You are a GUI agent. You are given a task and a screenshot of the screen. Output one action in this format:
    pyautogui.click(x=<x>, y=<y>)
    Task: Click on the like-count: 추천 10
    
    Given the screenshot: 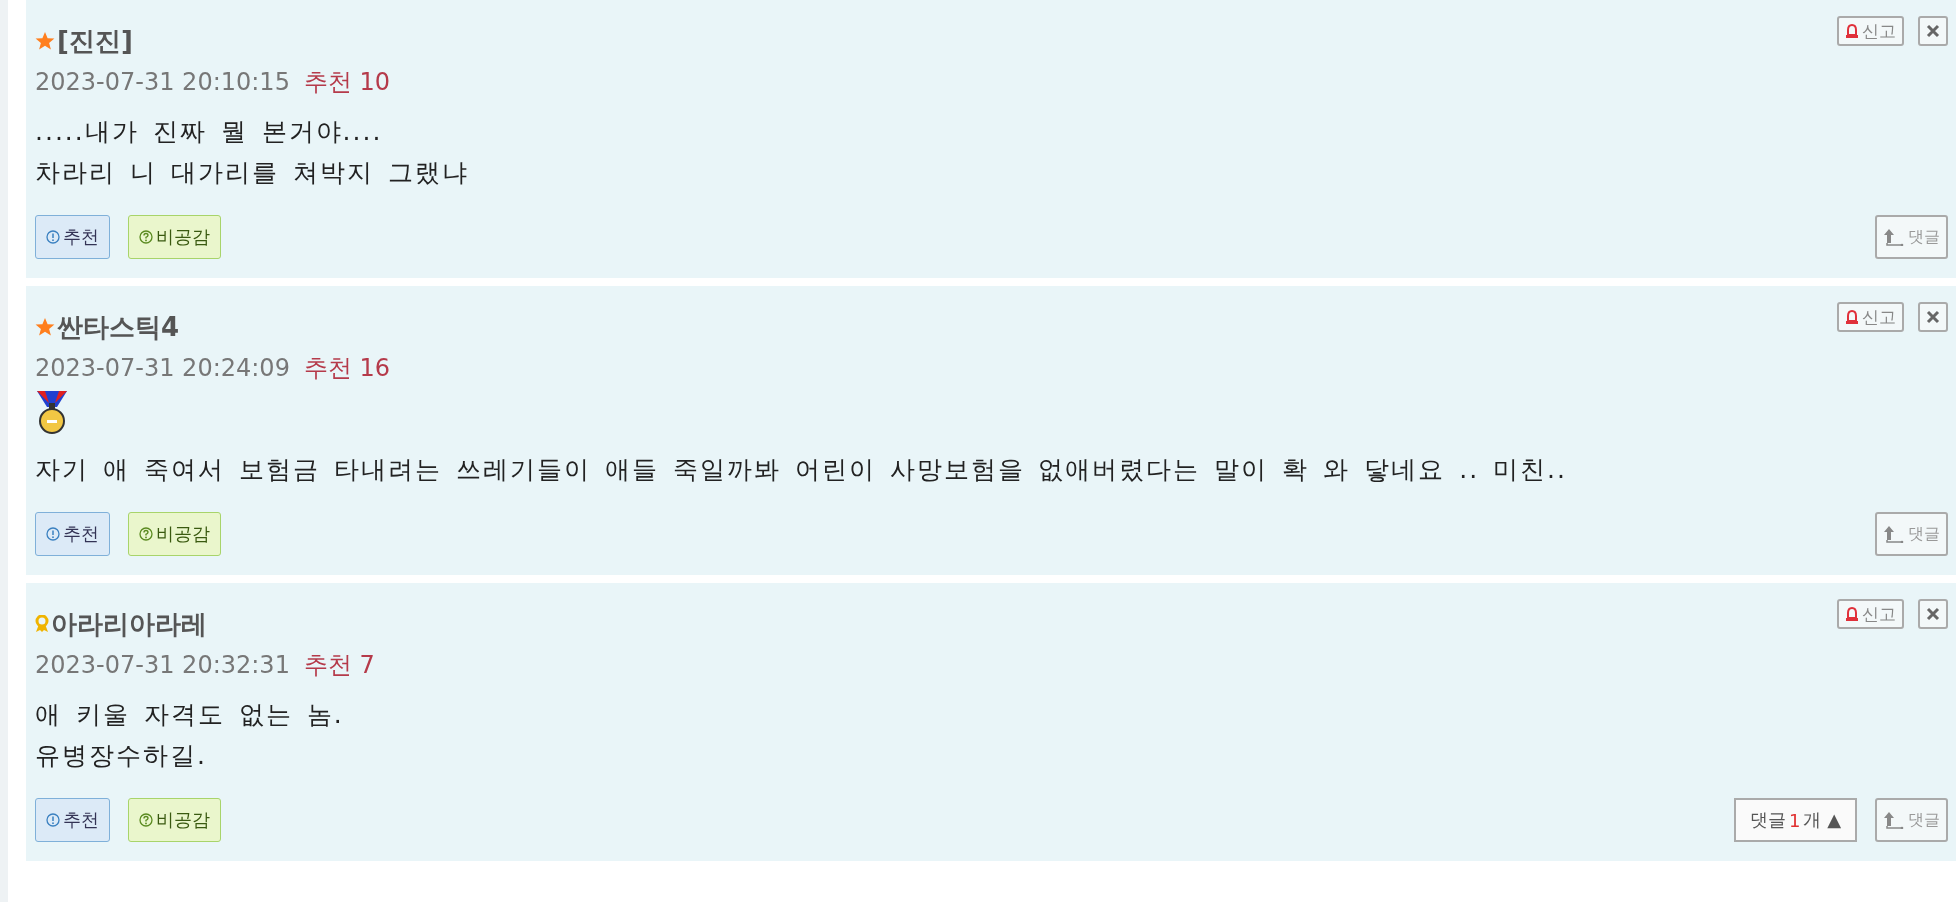 What is the action you would take?
    pyautogui.click(x=347, y=82)
    